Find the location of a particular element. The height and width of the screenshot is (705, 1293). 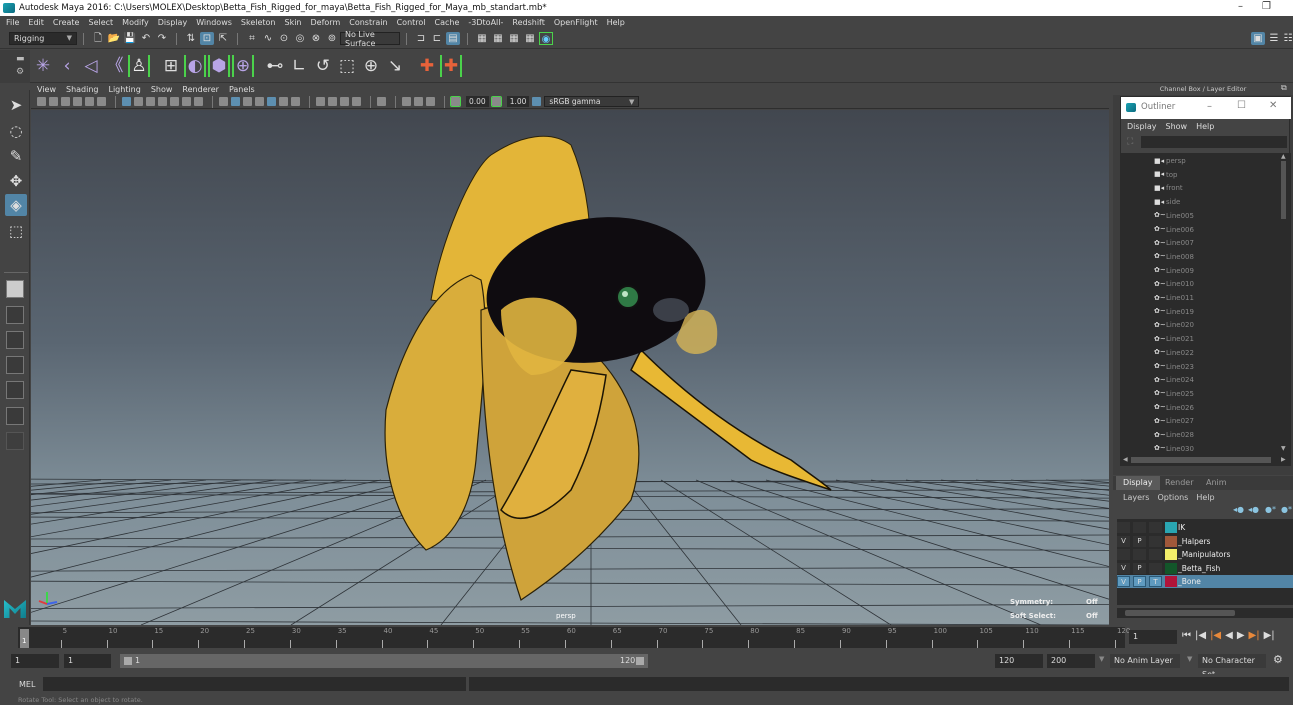

rotate-tool-icon: ◈ is located at coordinates (16, 205).